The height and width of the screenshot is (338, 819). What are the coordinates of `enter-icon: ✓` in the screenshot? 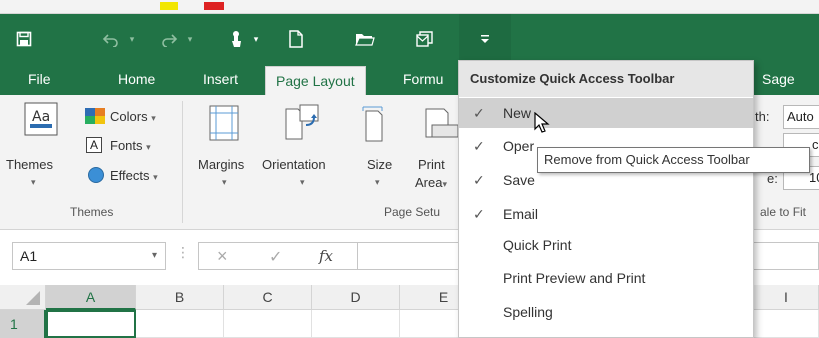 It's located at (275, 257).